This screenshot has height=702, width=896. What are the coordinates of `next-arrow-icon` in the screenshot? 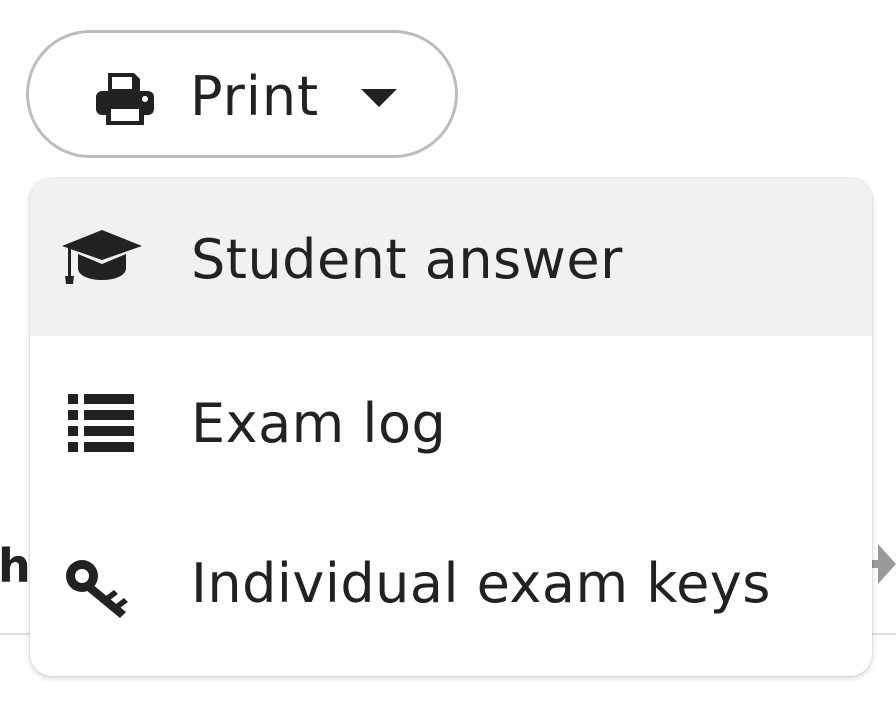 It's located at (884, 564).